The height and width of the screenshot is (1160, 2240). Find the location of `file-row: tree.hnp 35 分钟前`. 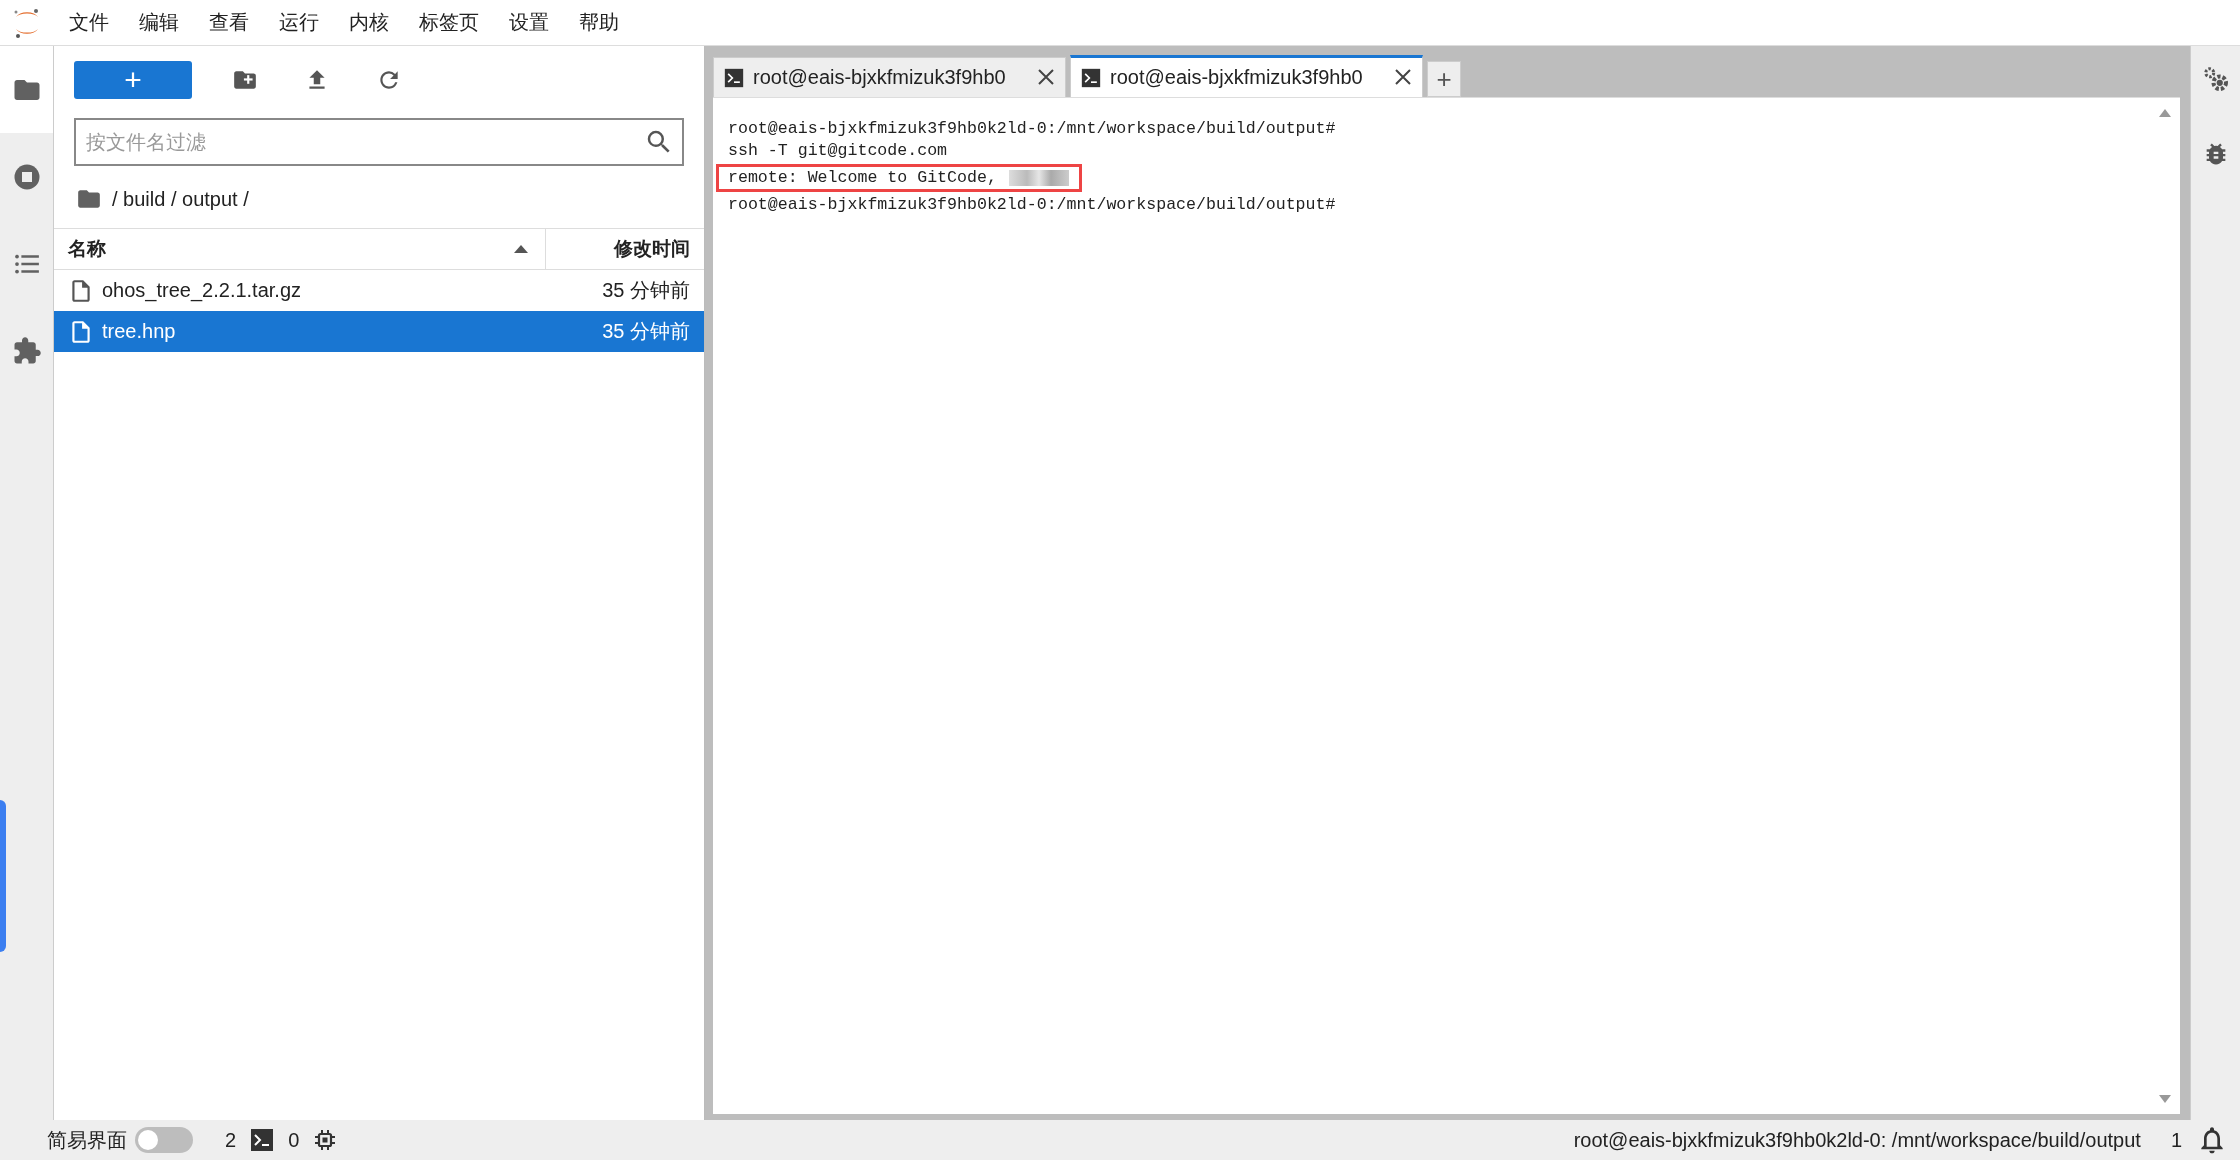

file-row: tree.hnp 35 分钟前 is located at coordinates (379, 331).